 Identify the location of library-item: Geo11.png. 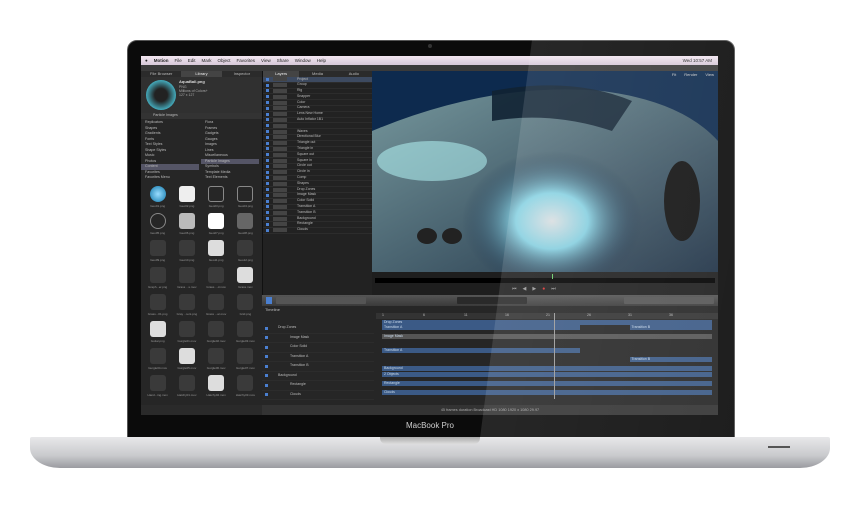
(216, 251).